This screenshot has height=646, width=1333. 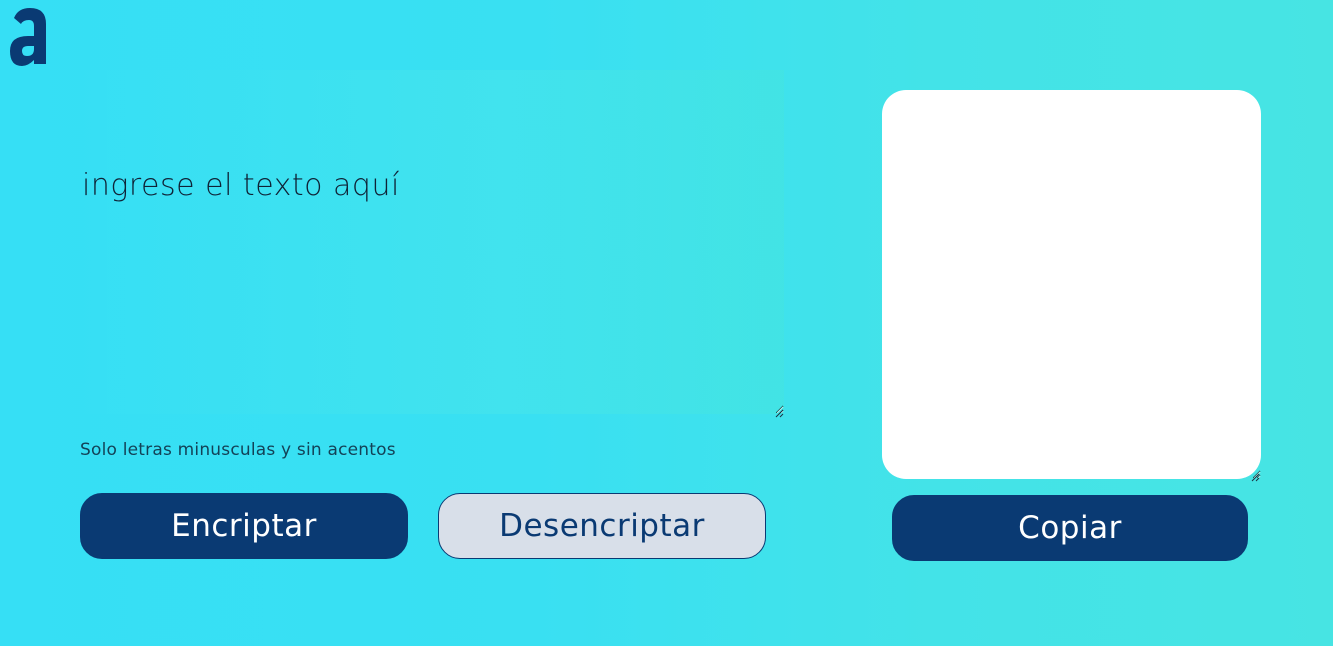 I want to click on logo-icon, so click(x=31, y=37).